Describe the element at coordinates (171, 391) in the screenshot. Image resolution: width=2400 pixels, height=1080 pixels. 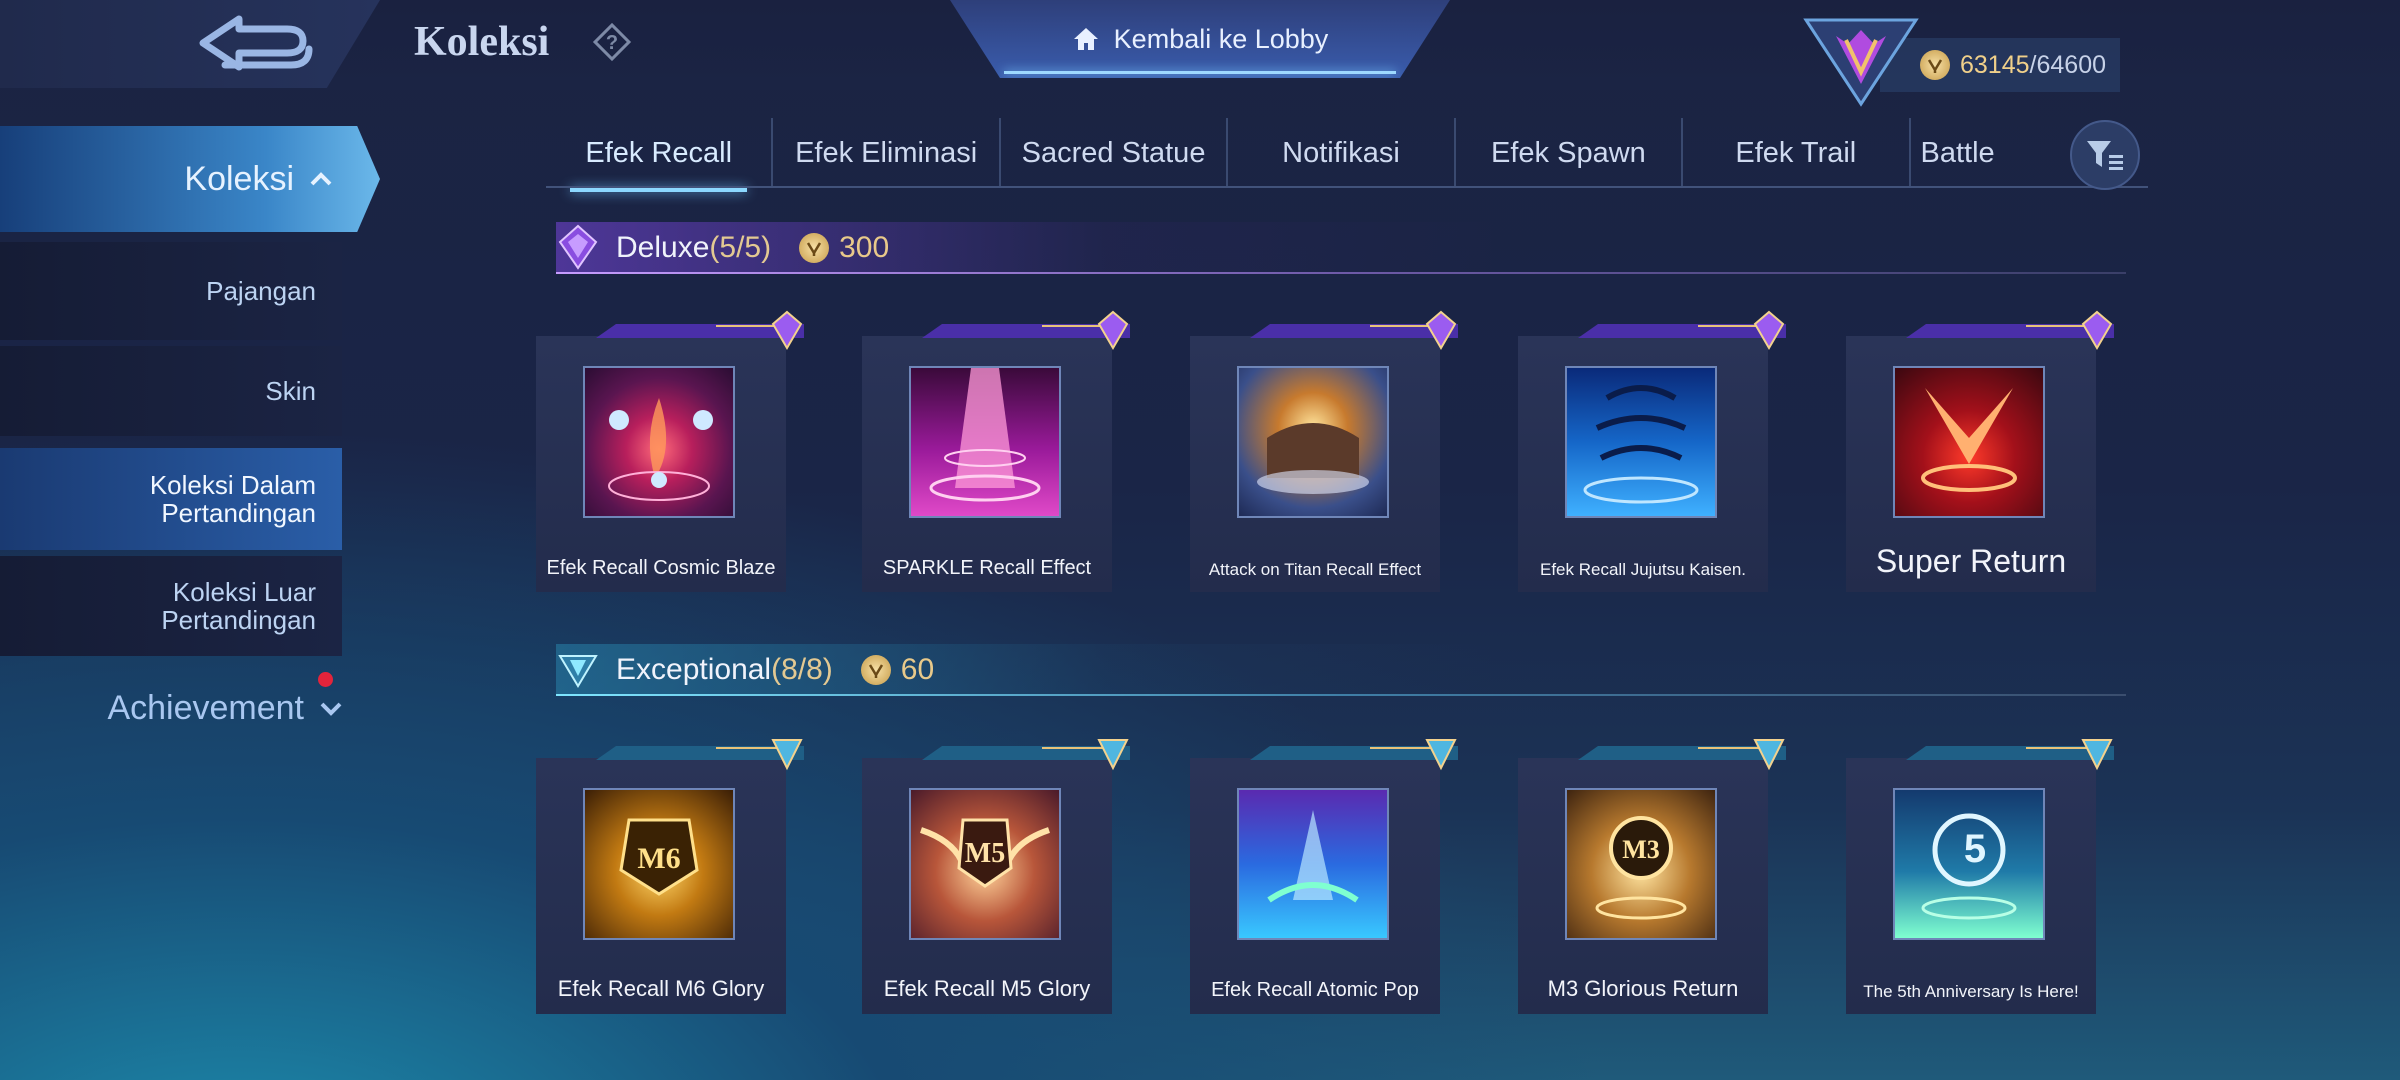
I see `sidebar-item-skin: Skin` at that location.